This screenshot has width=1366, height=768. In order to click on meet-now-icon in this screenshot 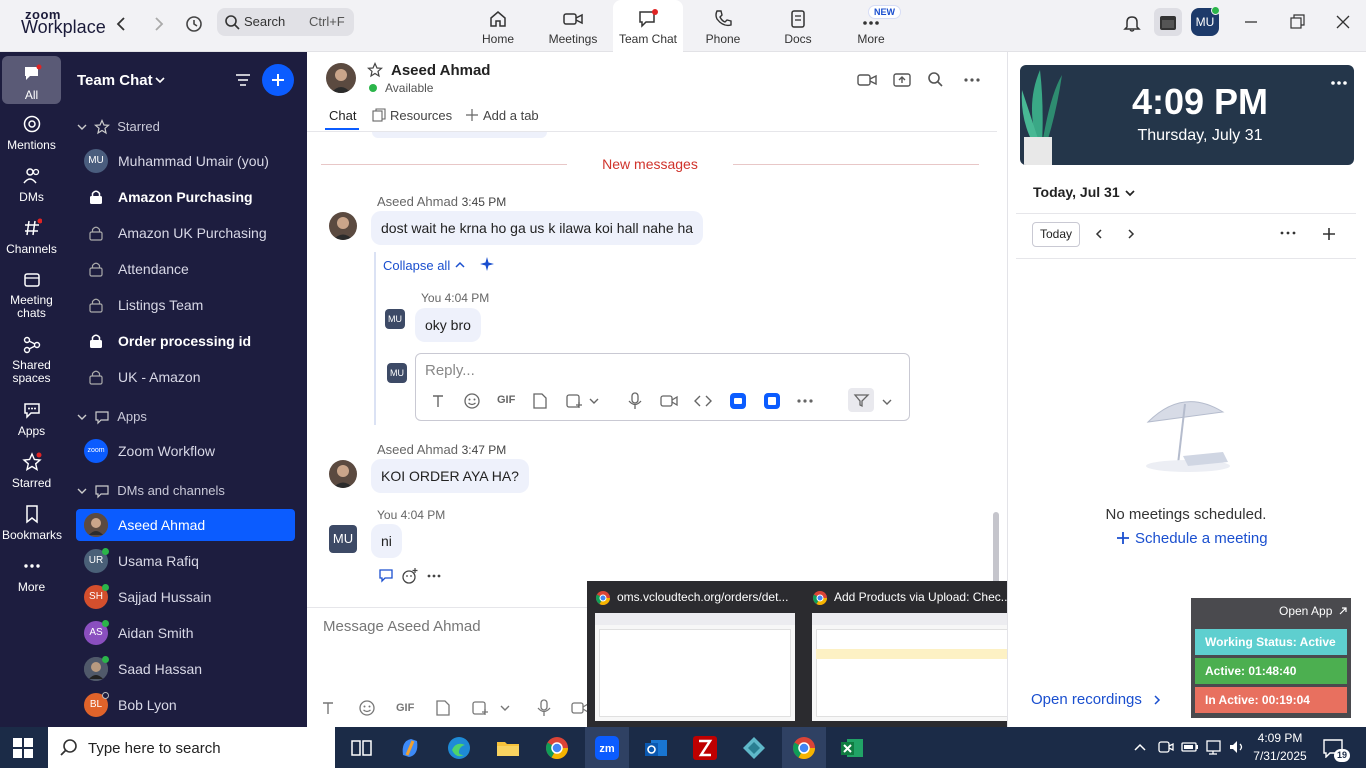, I will do `click(1166, 747)`.